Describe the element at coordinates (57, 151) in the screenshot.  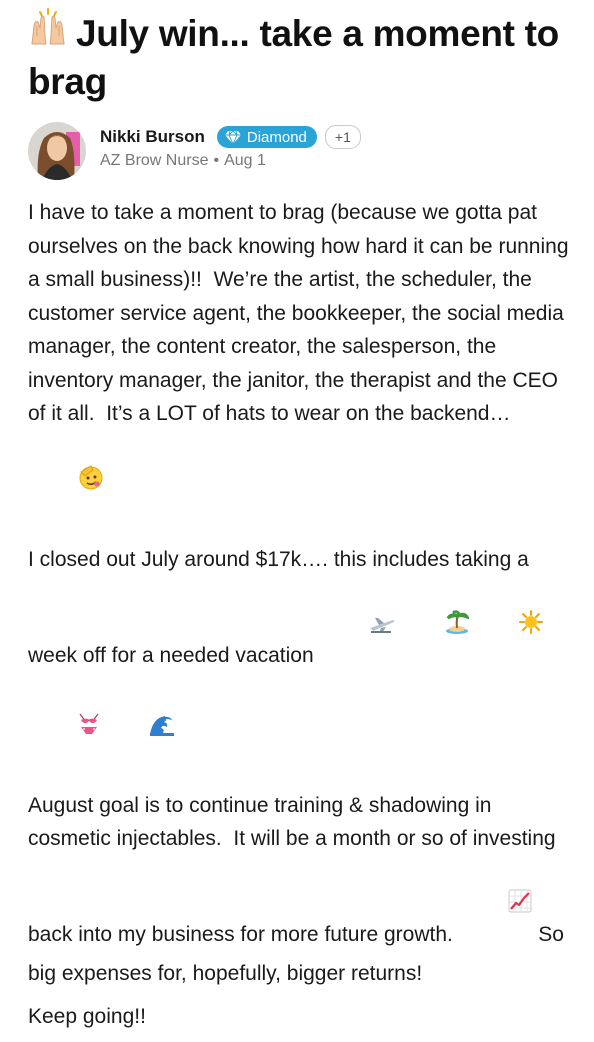
I see `avatar` at that location.